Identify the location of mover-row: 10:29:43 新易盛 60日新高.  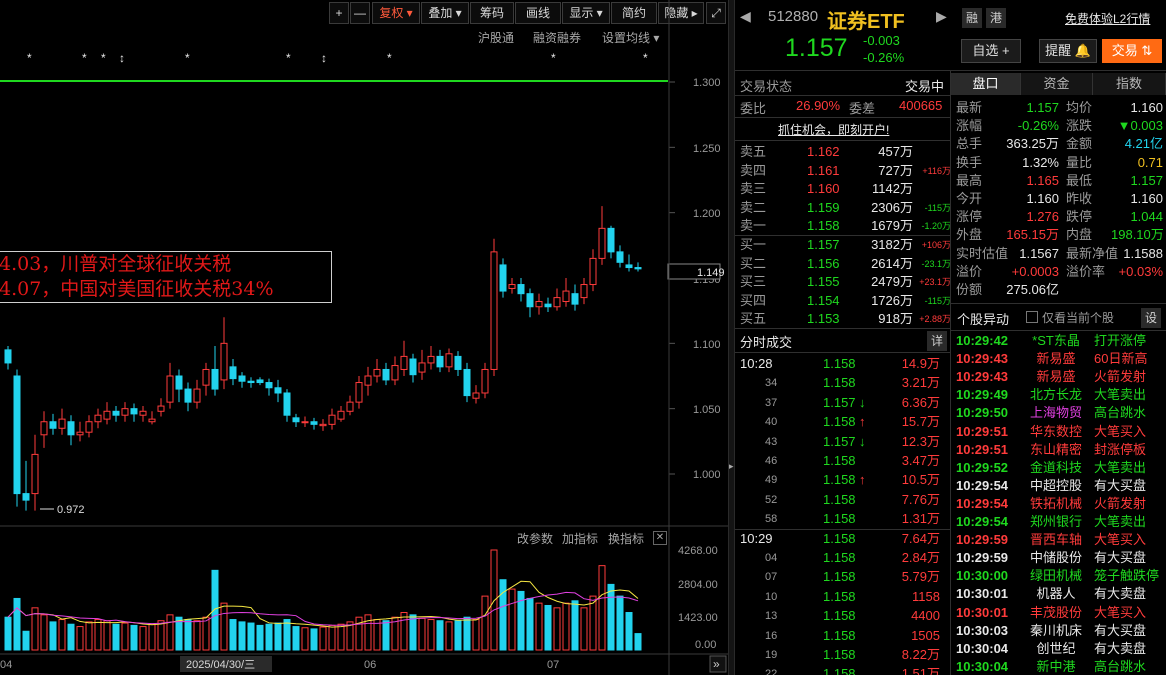
(1060, 359).